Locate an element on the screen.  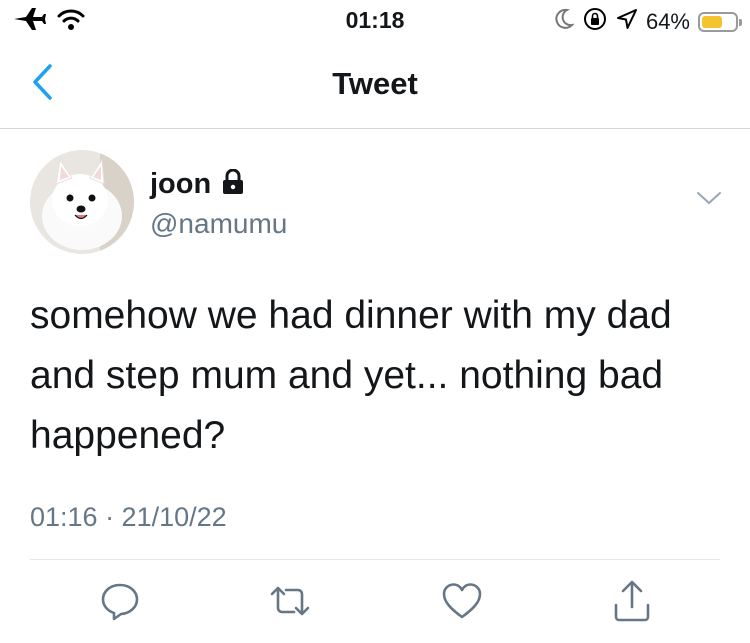
navigation-bar: Tweet is located at coordinates (375, 85).